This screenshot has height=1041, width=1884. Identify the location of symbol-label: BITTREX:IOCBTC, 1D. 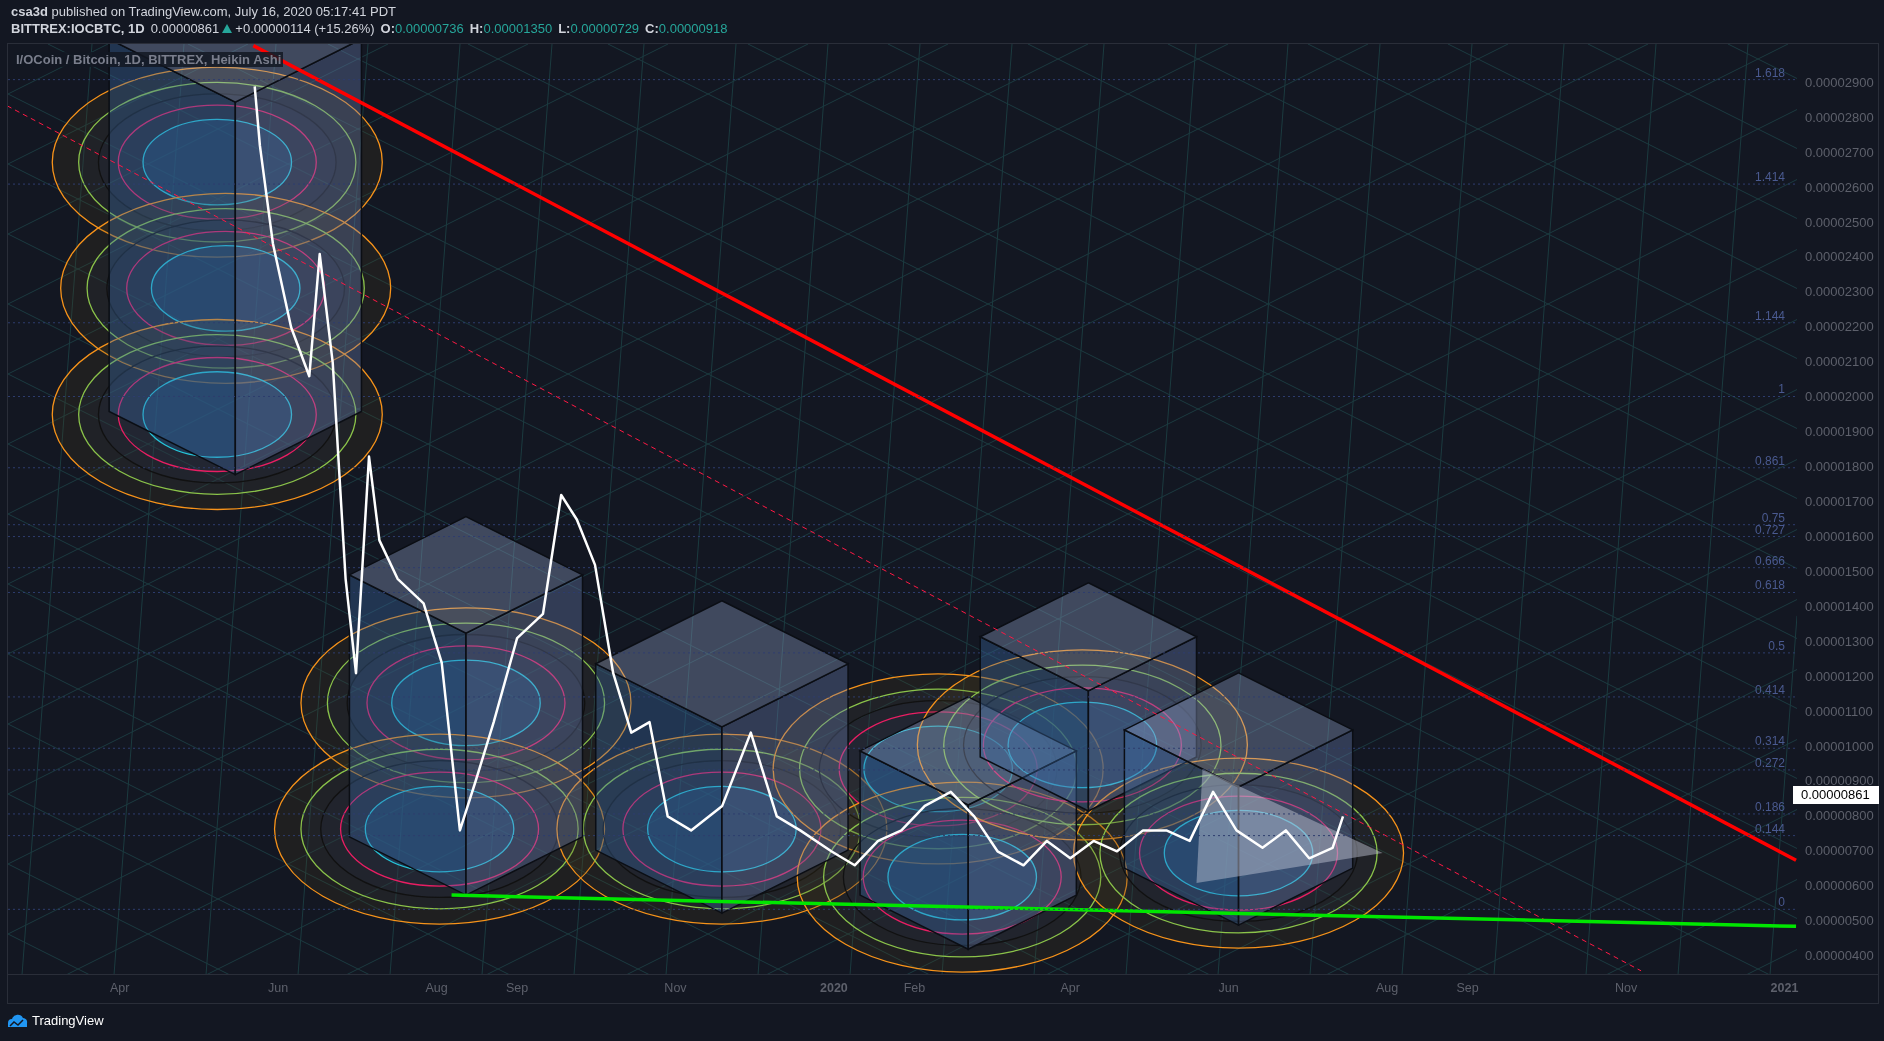
(78, 28).